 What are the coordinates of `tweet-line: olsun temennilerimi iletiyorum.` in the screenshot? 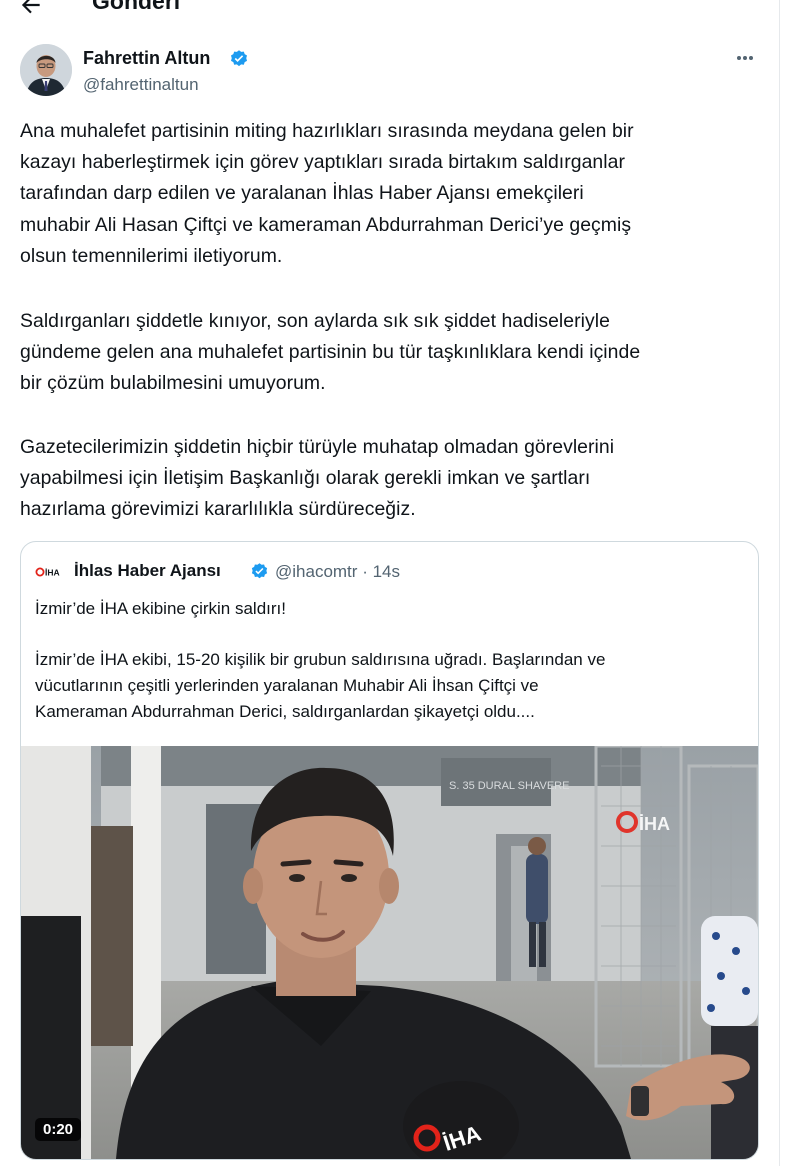 It's located at (151, 255).